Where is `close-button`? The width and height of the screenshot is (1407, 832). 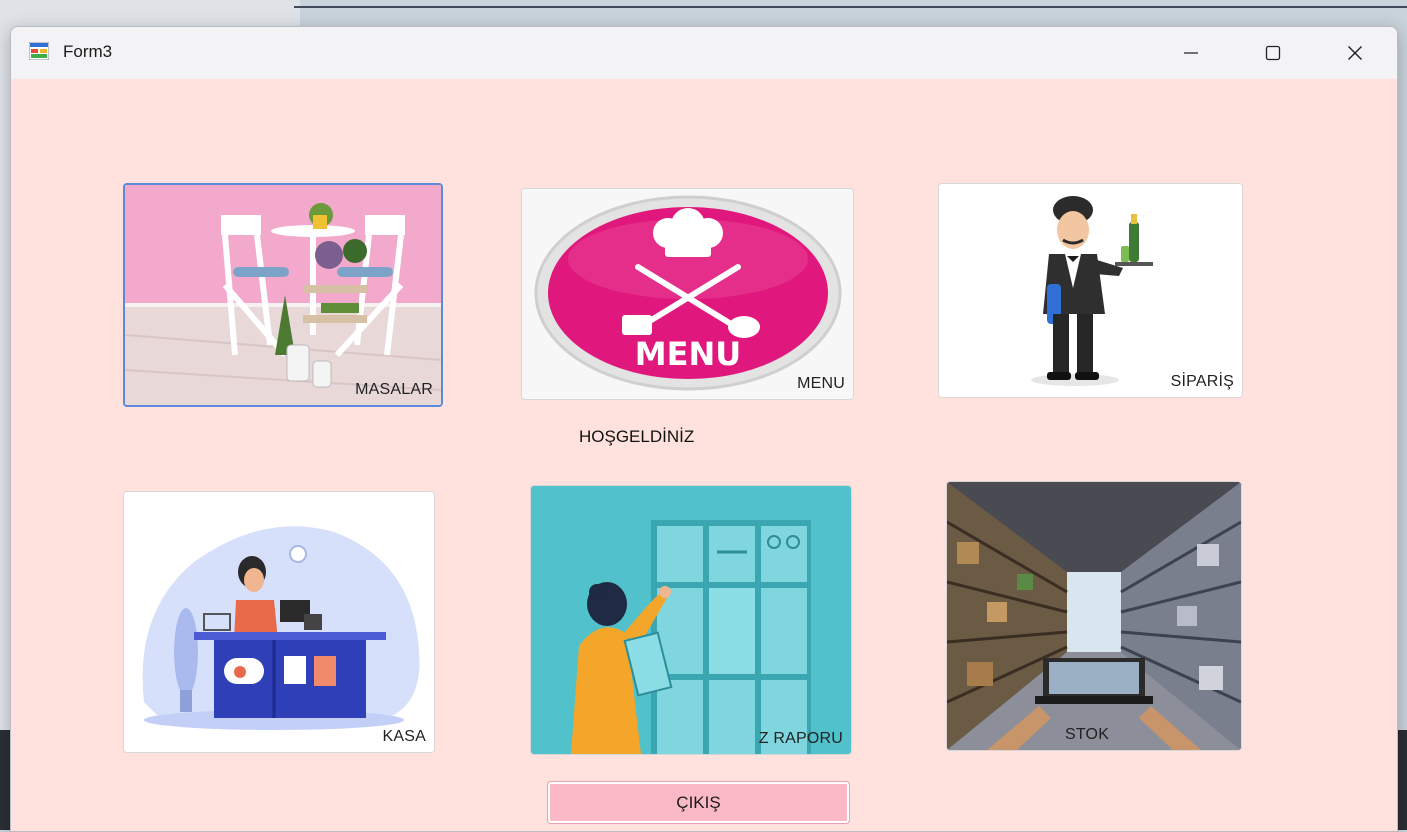 close-button is located at coordinates (1355, 53).